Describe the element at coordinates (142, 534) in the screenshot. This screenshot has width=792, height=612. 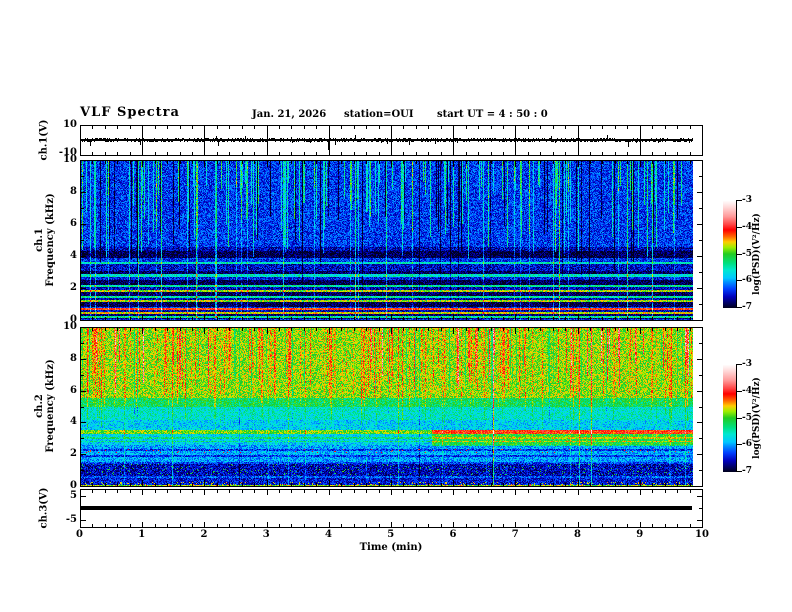
I see `time-xtick: 1` at that location.